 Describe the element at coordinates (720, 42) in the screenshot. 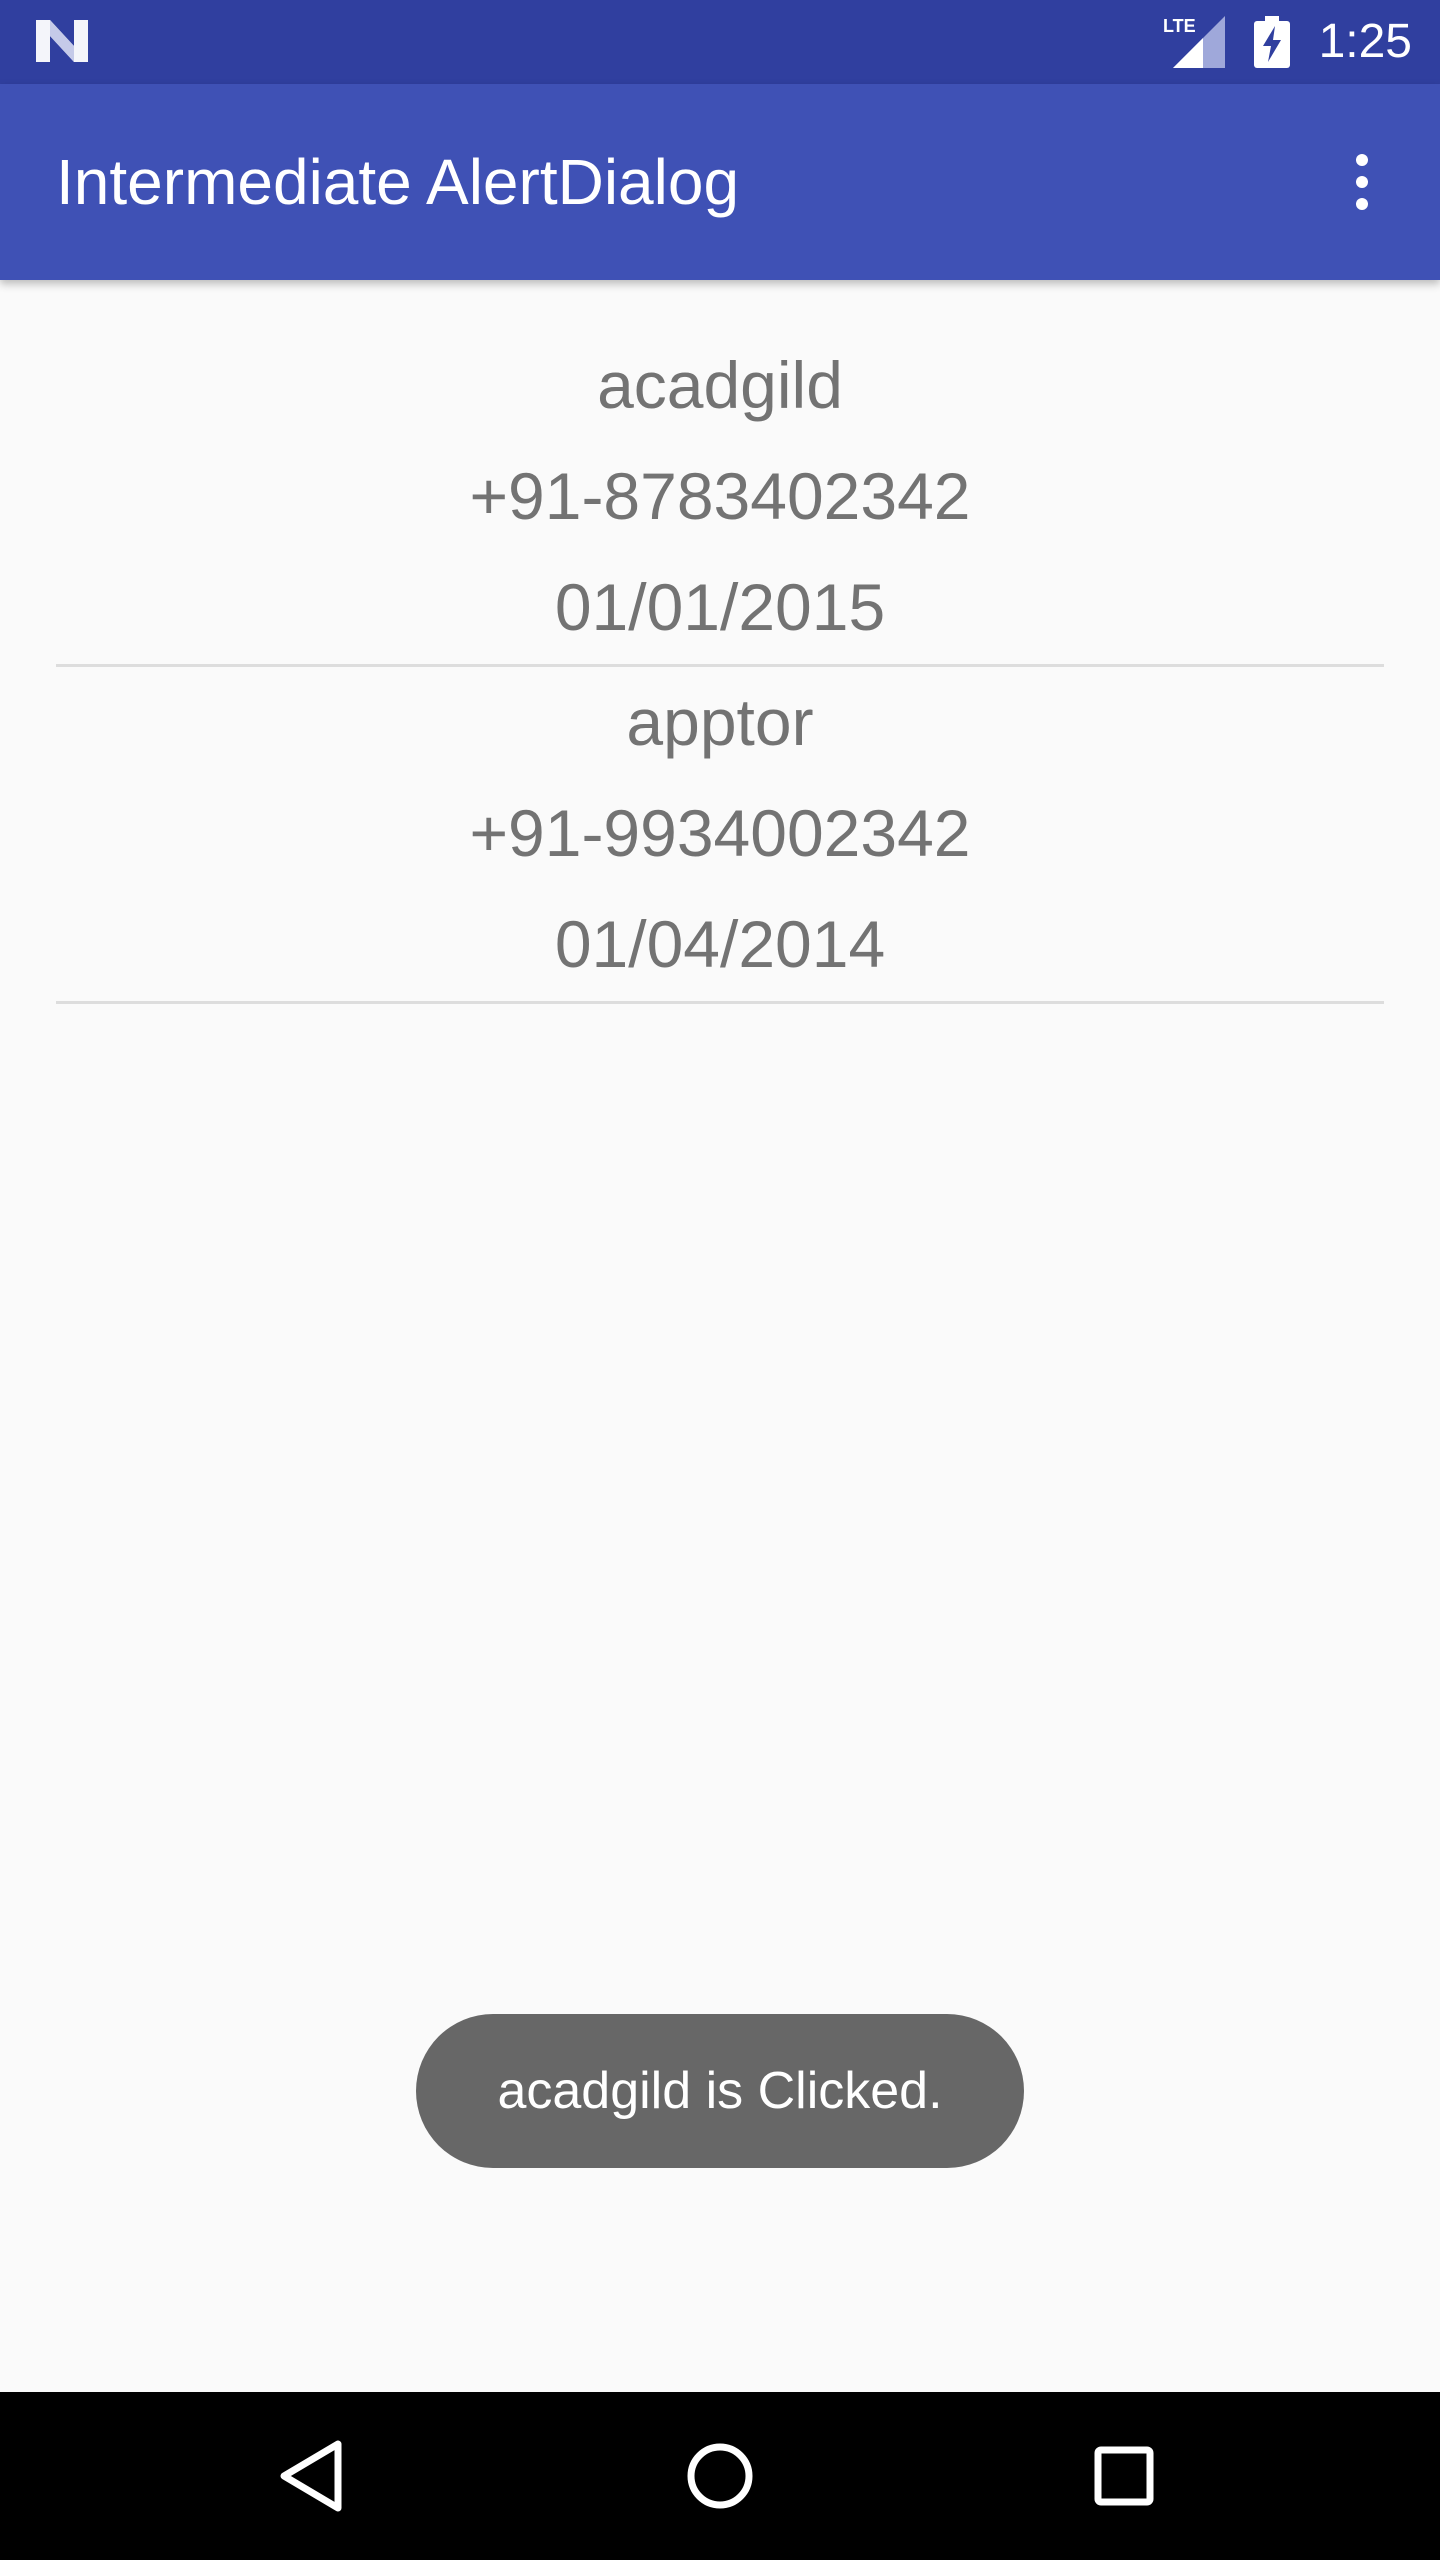

I see `status-bar: LTE 1:25` at that location.